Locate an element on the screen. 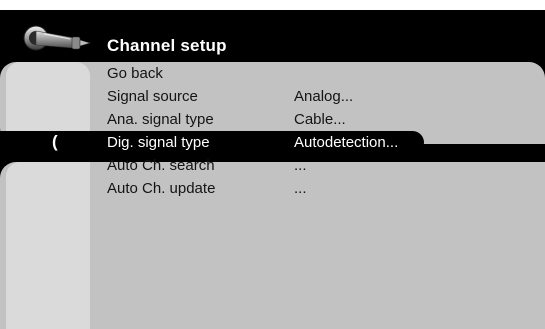 Image resolution: width=545 pixels, height=329 pixels. selection-cursor-icon: ( is located at coordinates (55, 141).